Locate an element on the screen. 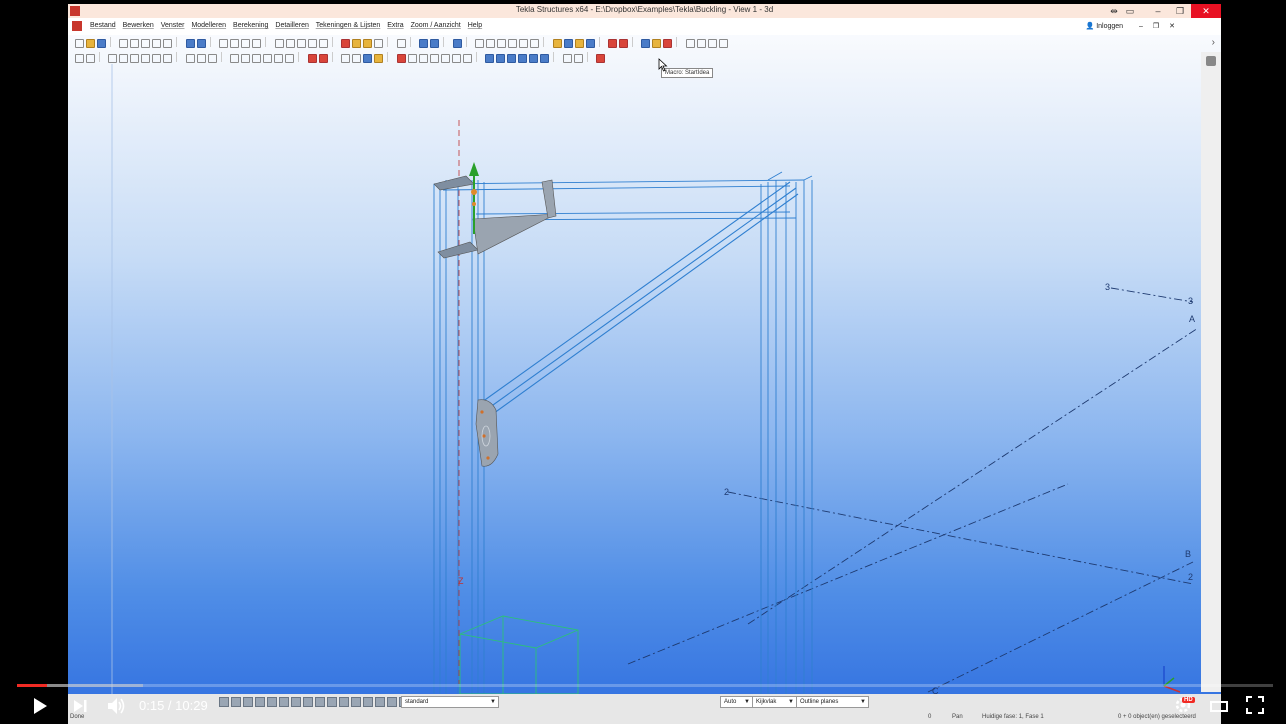  window-restore-small-icon: ▭ is located at coordinates (1130, 11).